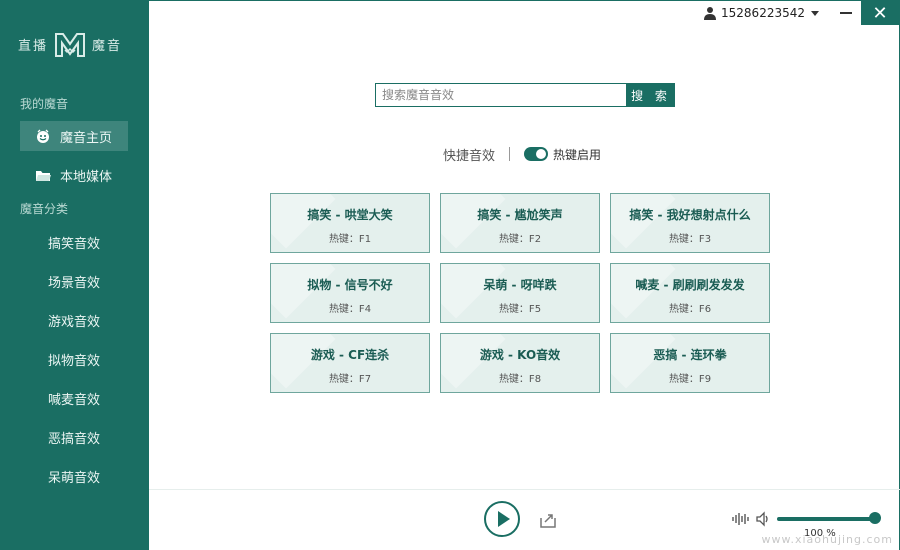 Image resolution: width=900 pixels, height=550 pixels. I want to click on speaker-icon, so click(763, 519).